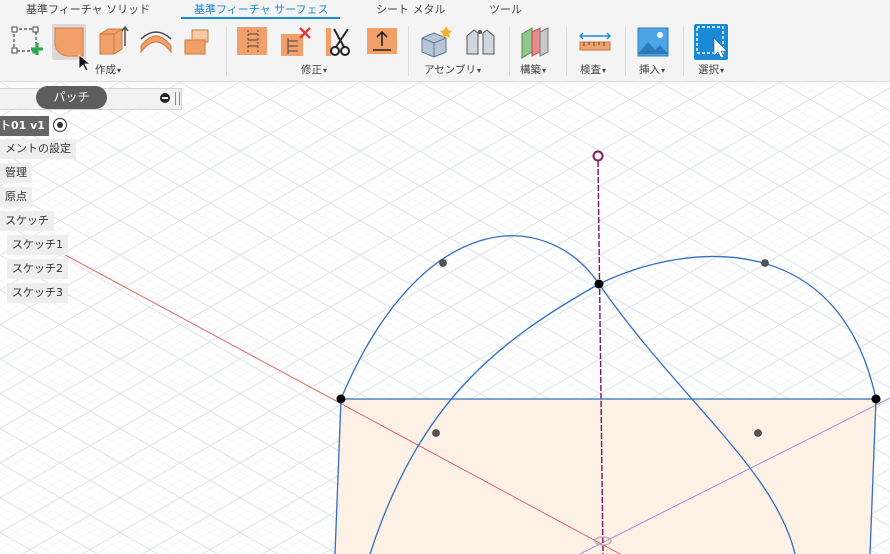 The width and height of the screenshot is (890, 554). I want to click on extrude-button, so click(113, 42).